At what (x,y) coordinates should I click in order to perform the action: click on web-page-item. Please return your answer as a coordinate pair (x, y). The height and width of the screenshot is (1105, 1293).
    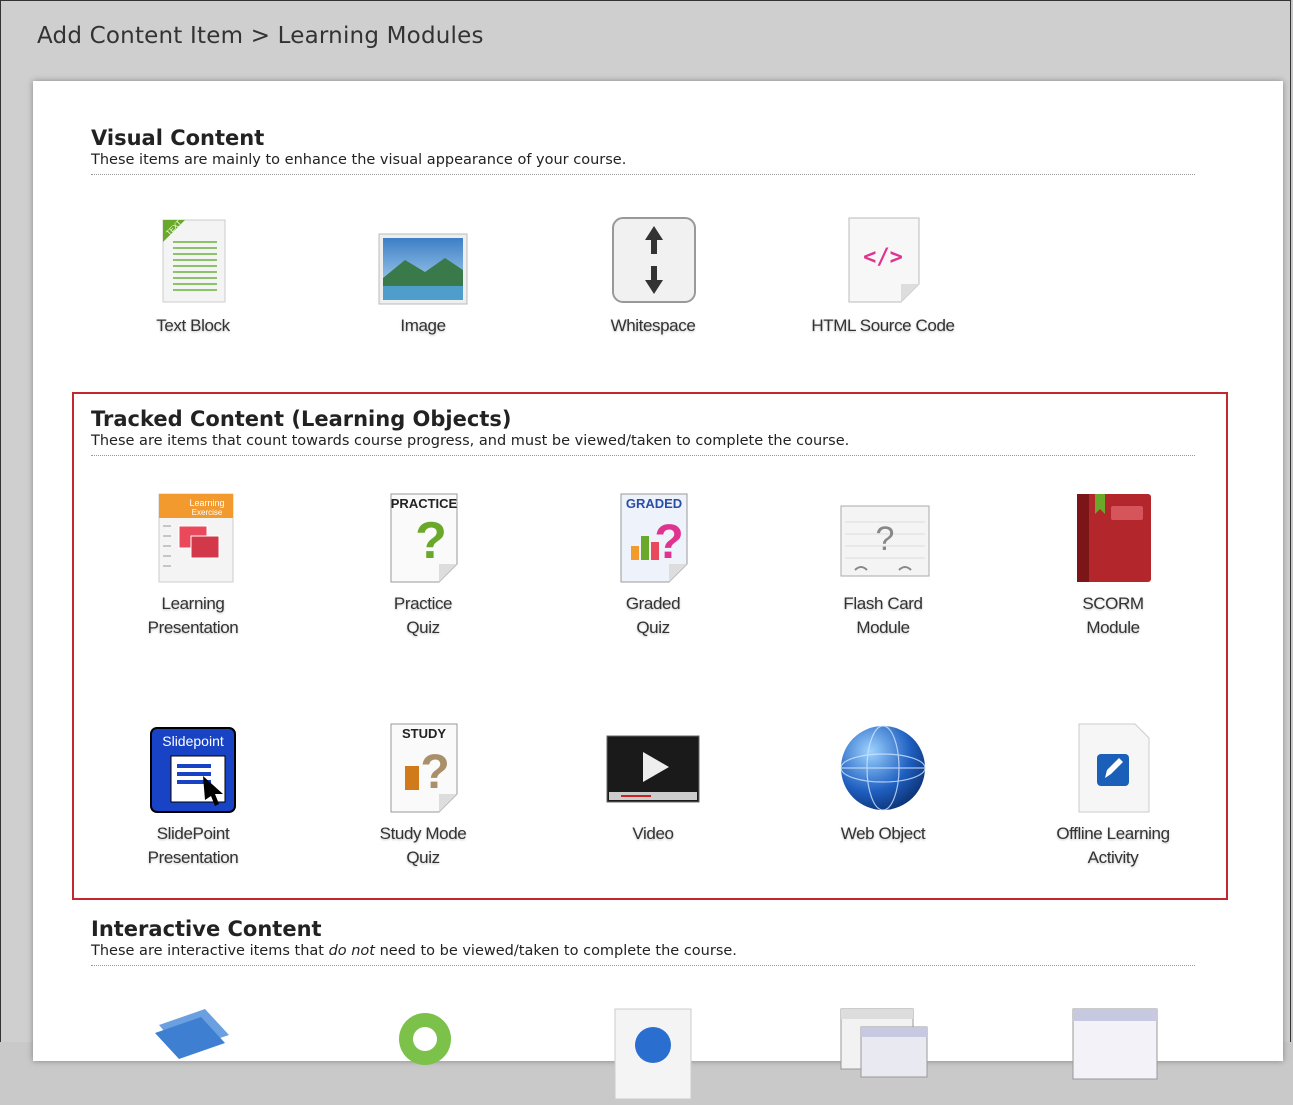
    Looking at the image, I should click on (653, 1053).